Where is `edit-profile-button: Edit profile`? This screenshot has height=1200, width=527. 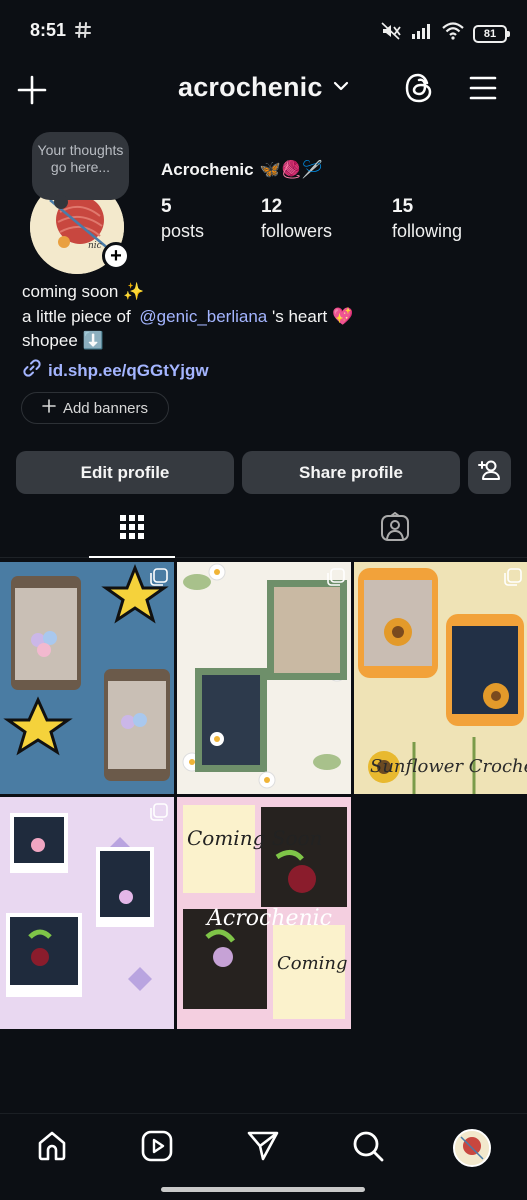
edit-profile-button: Edit profile is located at coordinates (125, 472).